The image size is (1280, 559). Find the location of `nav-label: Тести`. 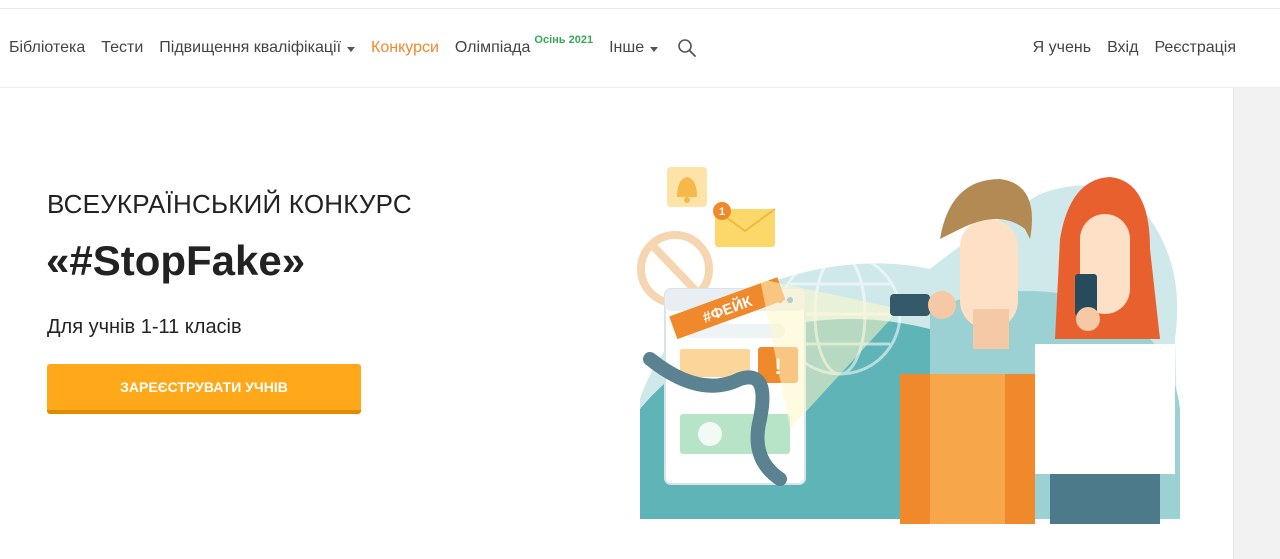

nav-label: Тести is located at coordinates (122, 47).